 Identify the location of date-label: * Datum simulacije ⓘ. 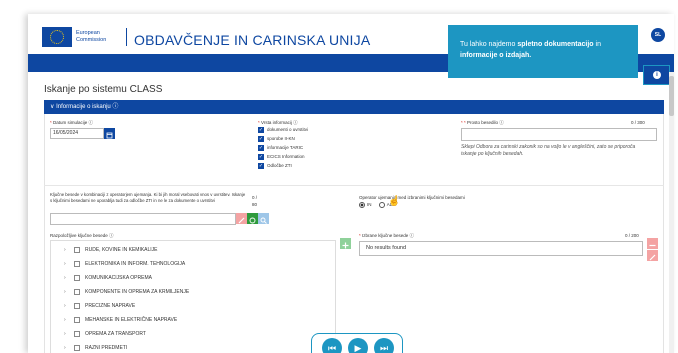
(72, 122).